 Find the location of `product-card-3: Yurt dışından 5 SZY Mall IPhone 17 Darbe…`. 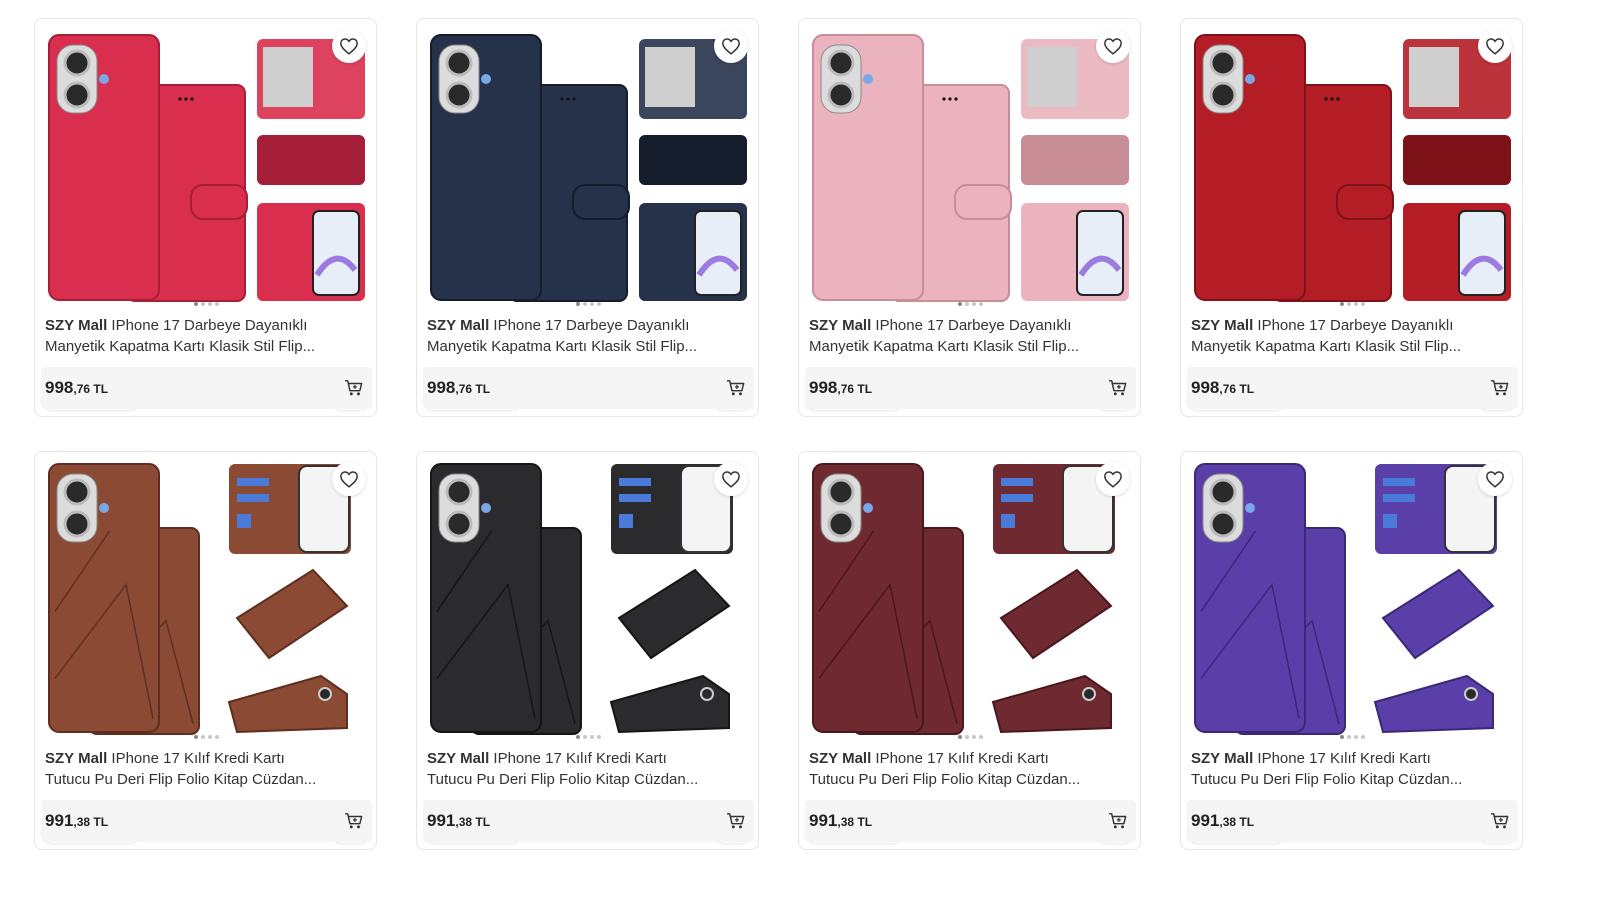

product-card-3: Yurt dışından 5 SZY Mall IPhone 17 Darbe… is located at coordinates (969, 217).